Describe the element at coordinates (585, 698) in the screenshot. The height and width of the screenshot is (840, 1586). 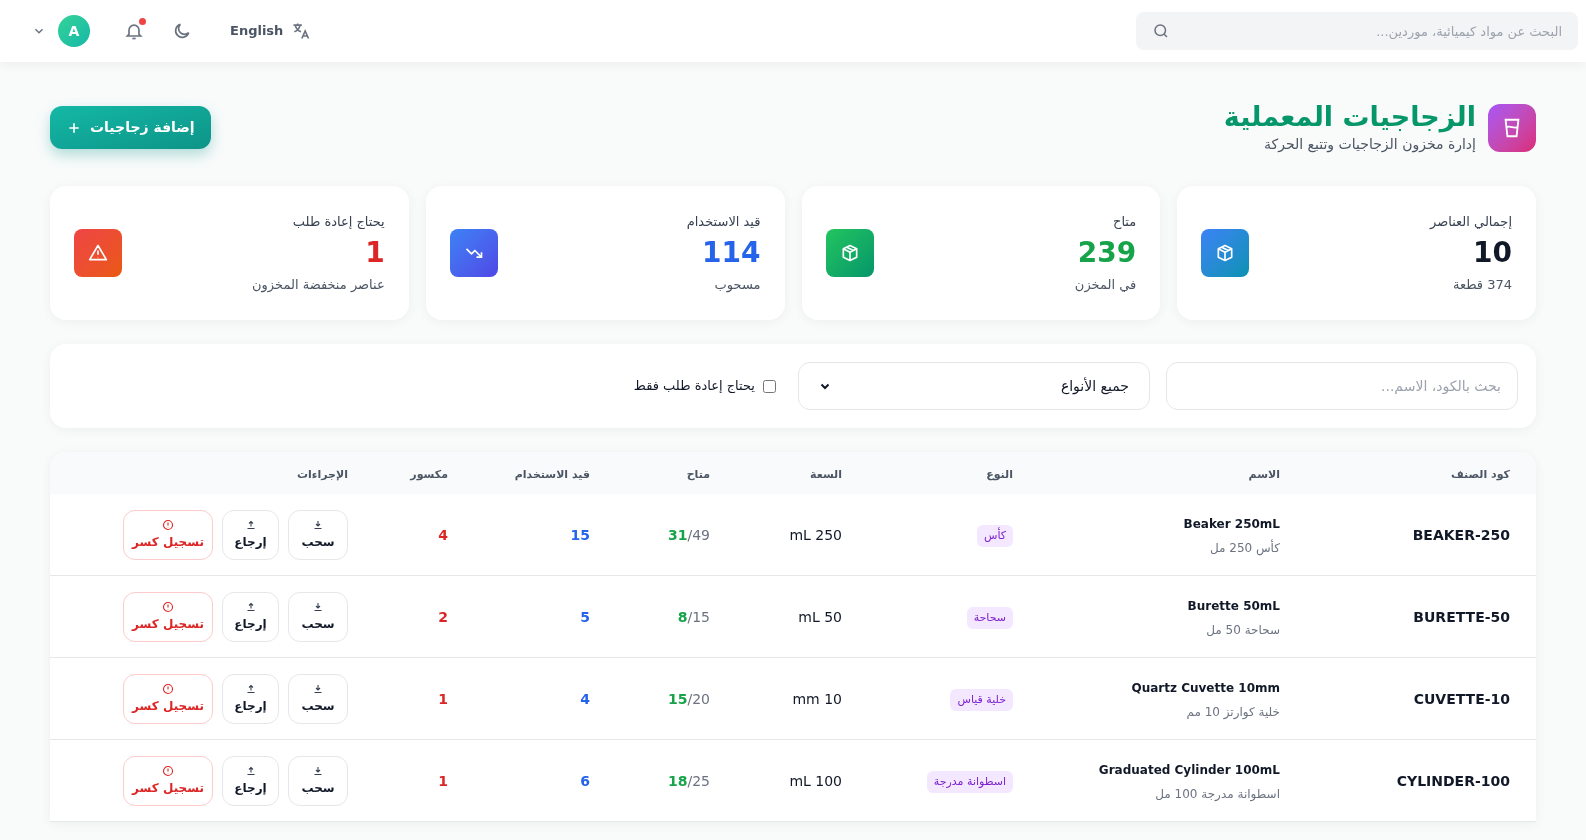
I see `in-use-count: 4` at that location.